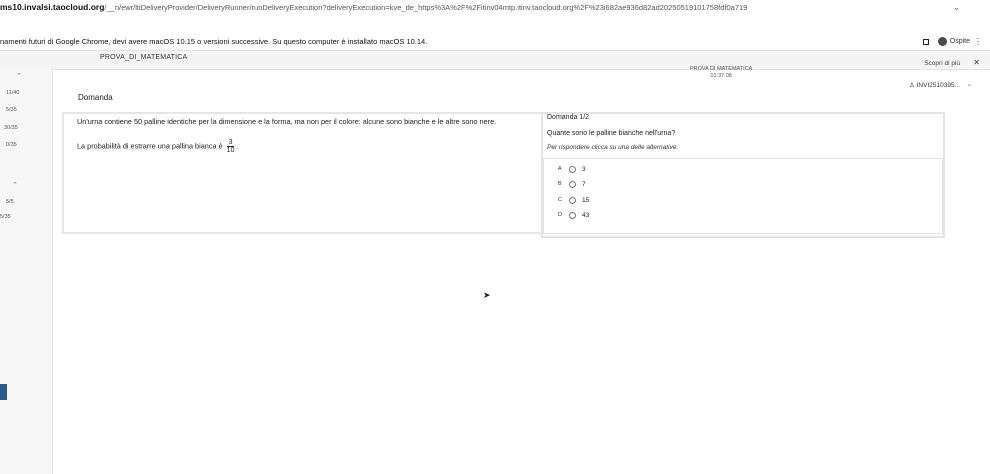 The width and height of the screenshot is (990, 474). I want to click on sidebar-item-count: 5/5, so click(10, 202).